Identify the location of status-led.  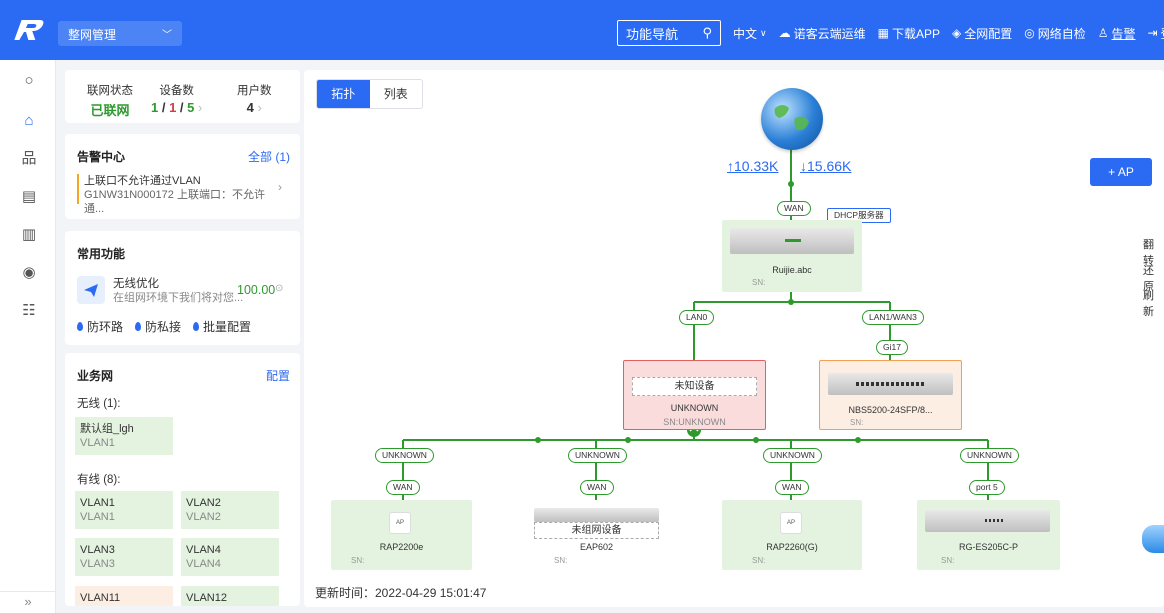
(793, 240).